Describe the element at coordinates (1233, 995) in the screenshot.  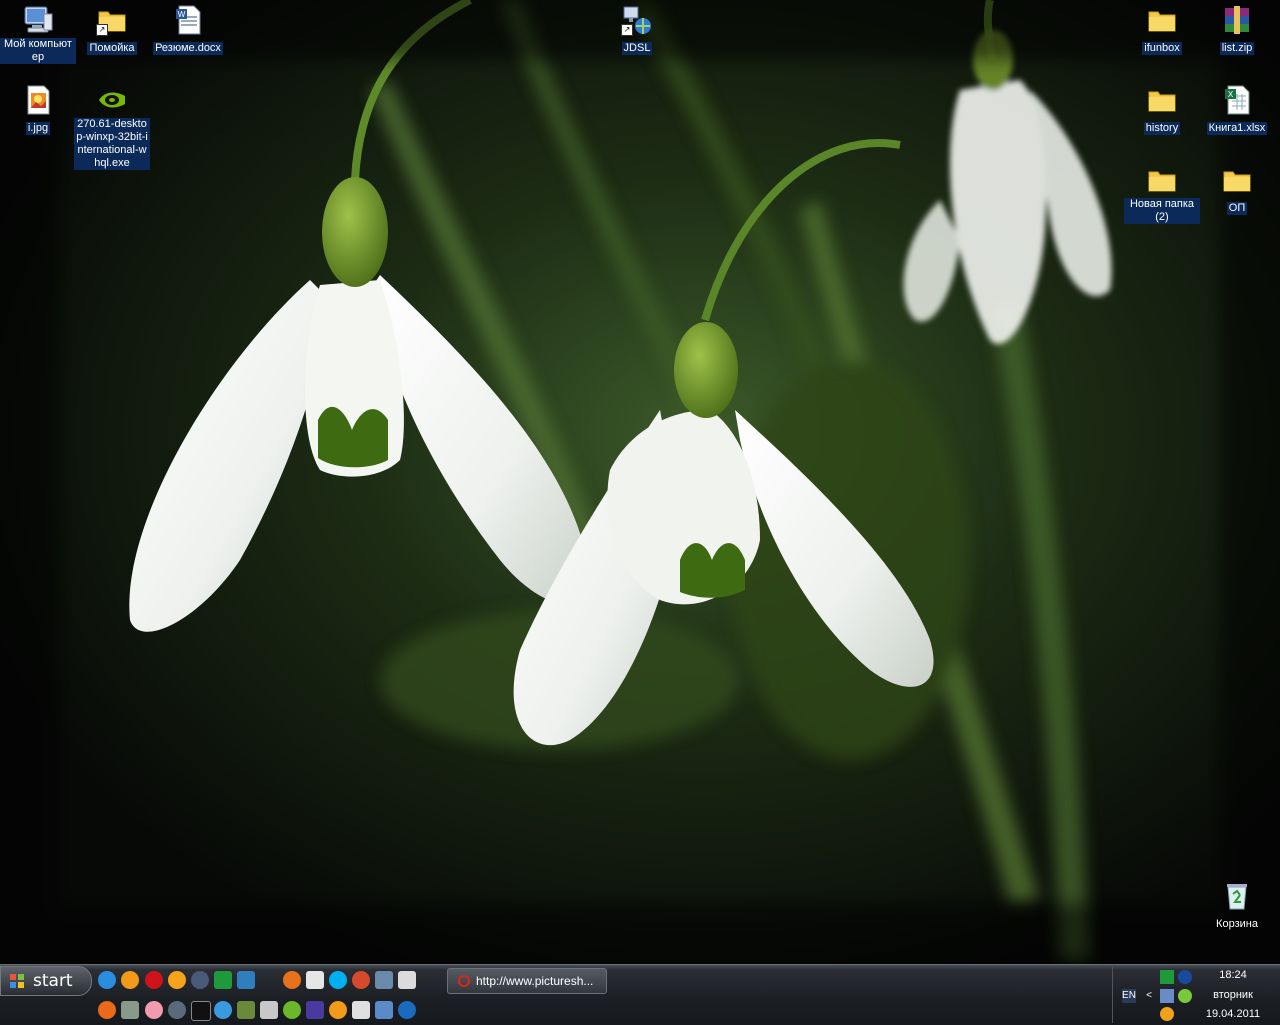
I see `clock-day: вторник` at that location.